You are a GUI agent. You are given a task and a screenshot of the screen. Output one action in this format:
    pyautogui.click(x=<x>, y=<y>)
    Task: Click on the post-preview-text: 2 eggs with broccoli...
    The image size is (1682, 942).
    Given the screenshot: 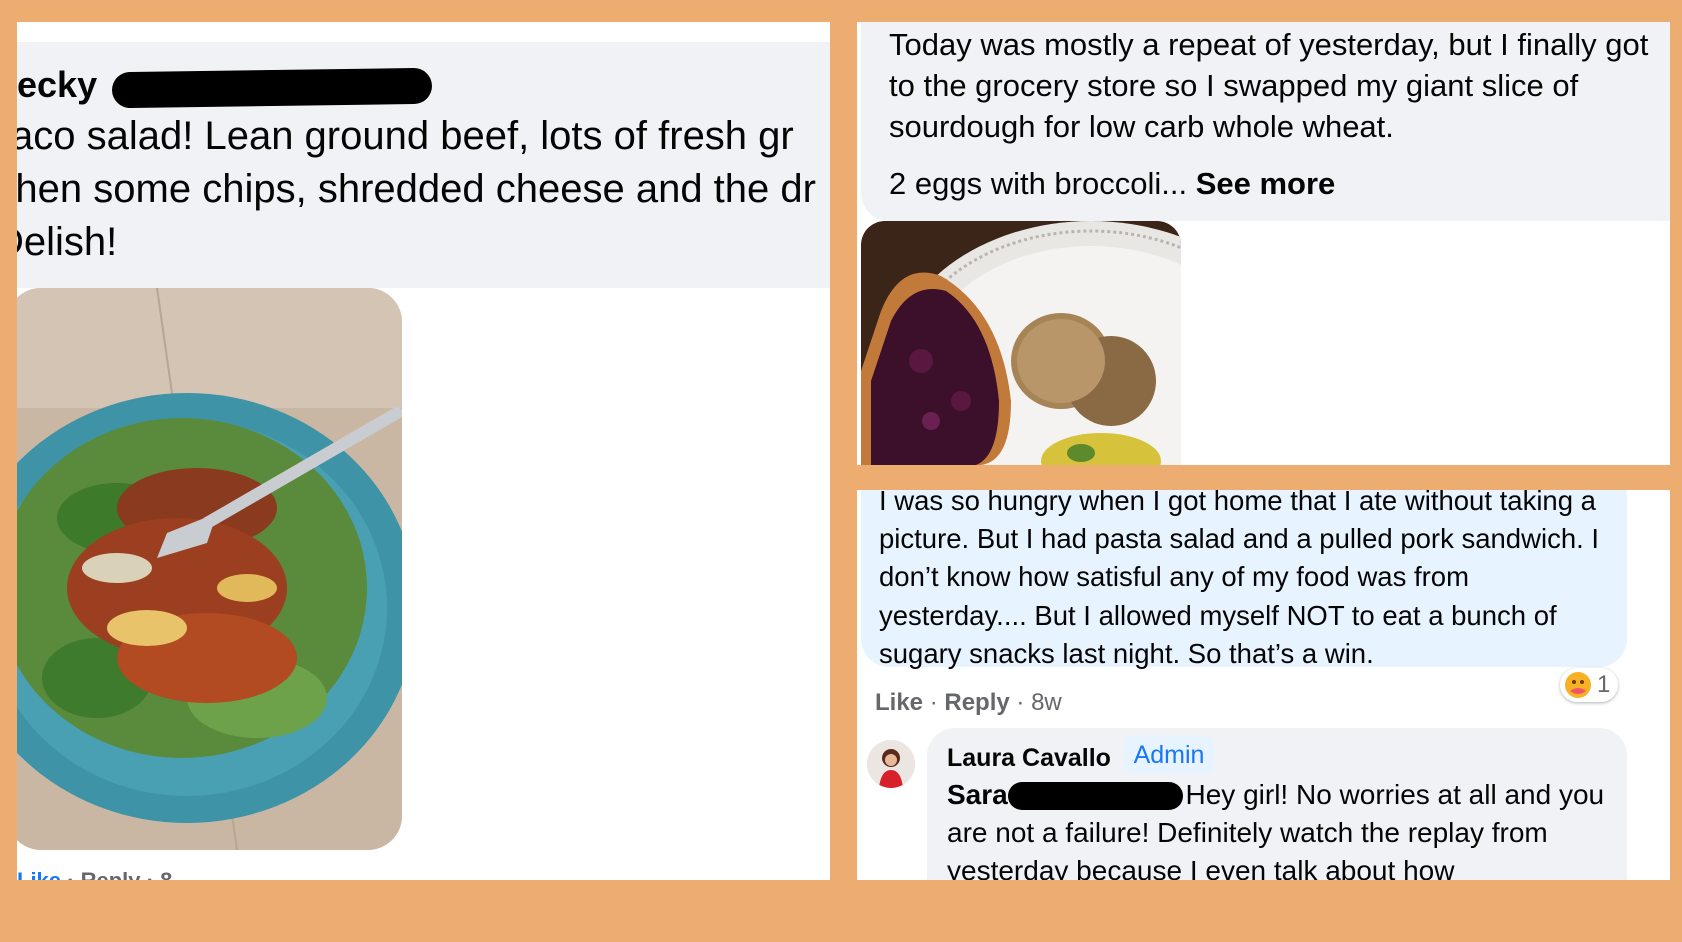 What is the action you would take?
    pyautogui.click(x=1038, y=183)
    